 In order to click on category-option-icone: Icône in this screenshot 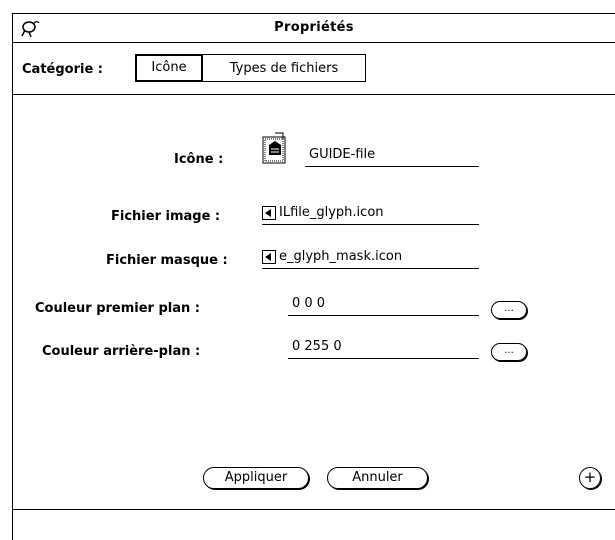, I will do `click(169, 68)`.